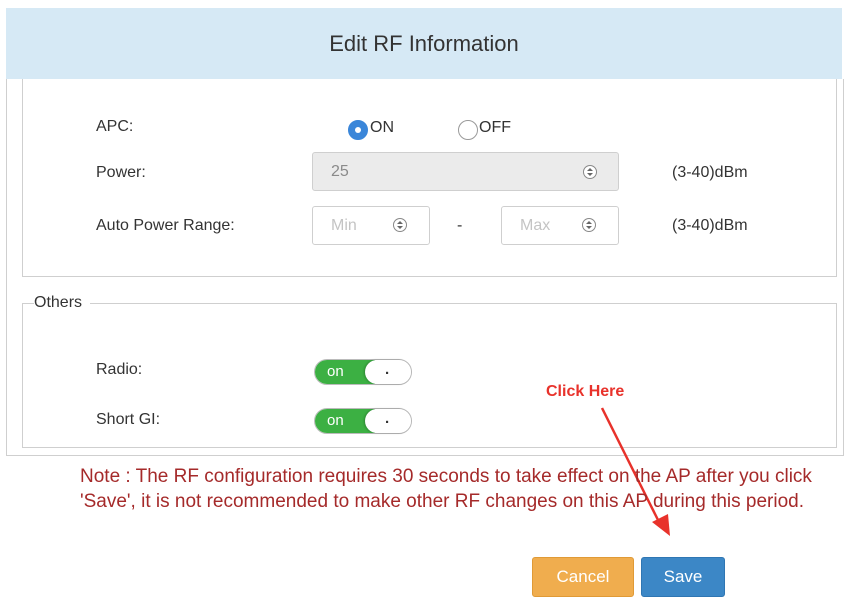 The width and height of the screenshot is (844, 608). I want to click on auto-power-unit: (3-40)dBm, so click(710, 225).